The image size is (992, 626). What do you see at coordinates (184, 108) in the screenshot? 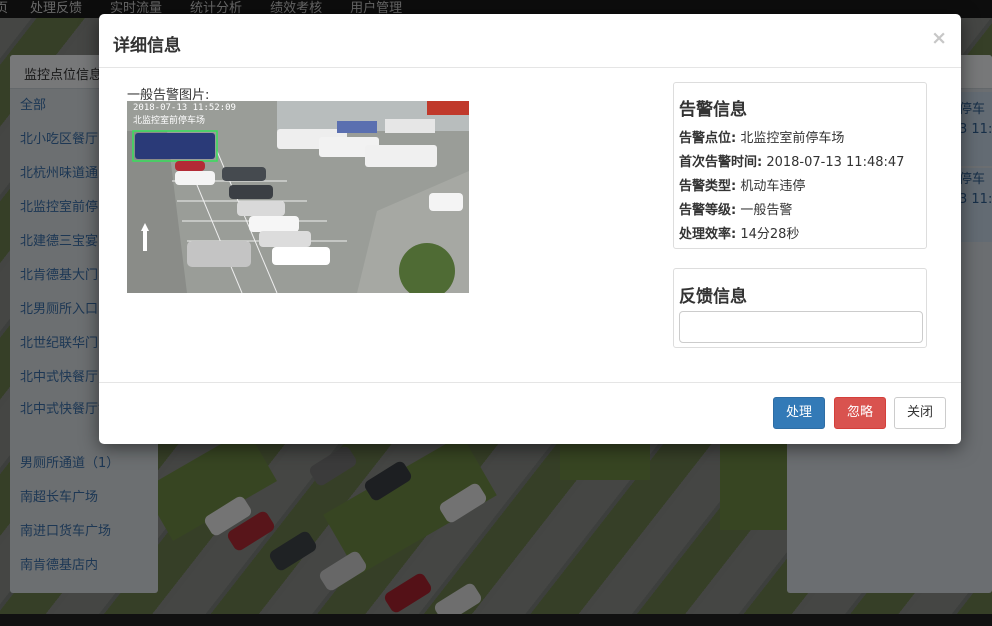
I see `image-timestamp: 2018-07-13 11:52:09` at bounding box center [184, 108].